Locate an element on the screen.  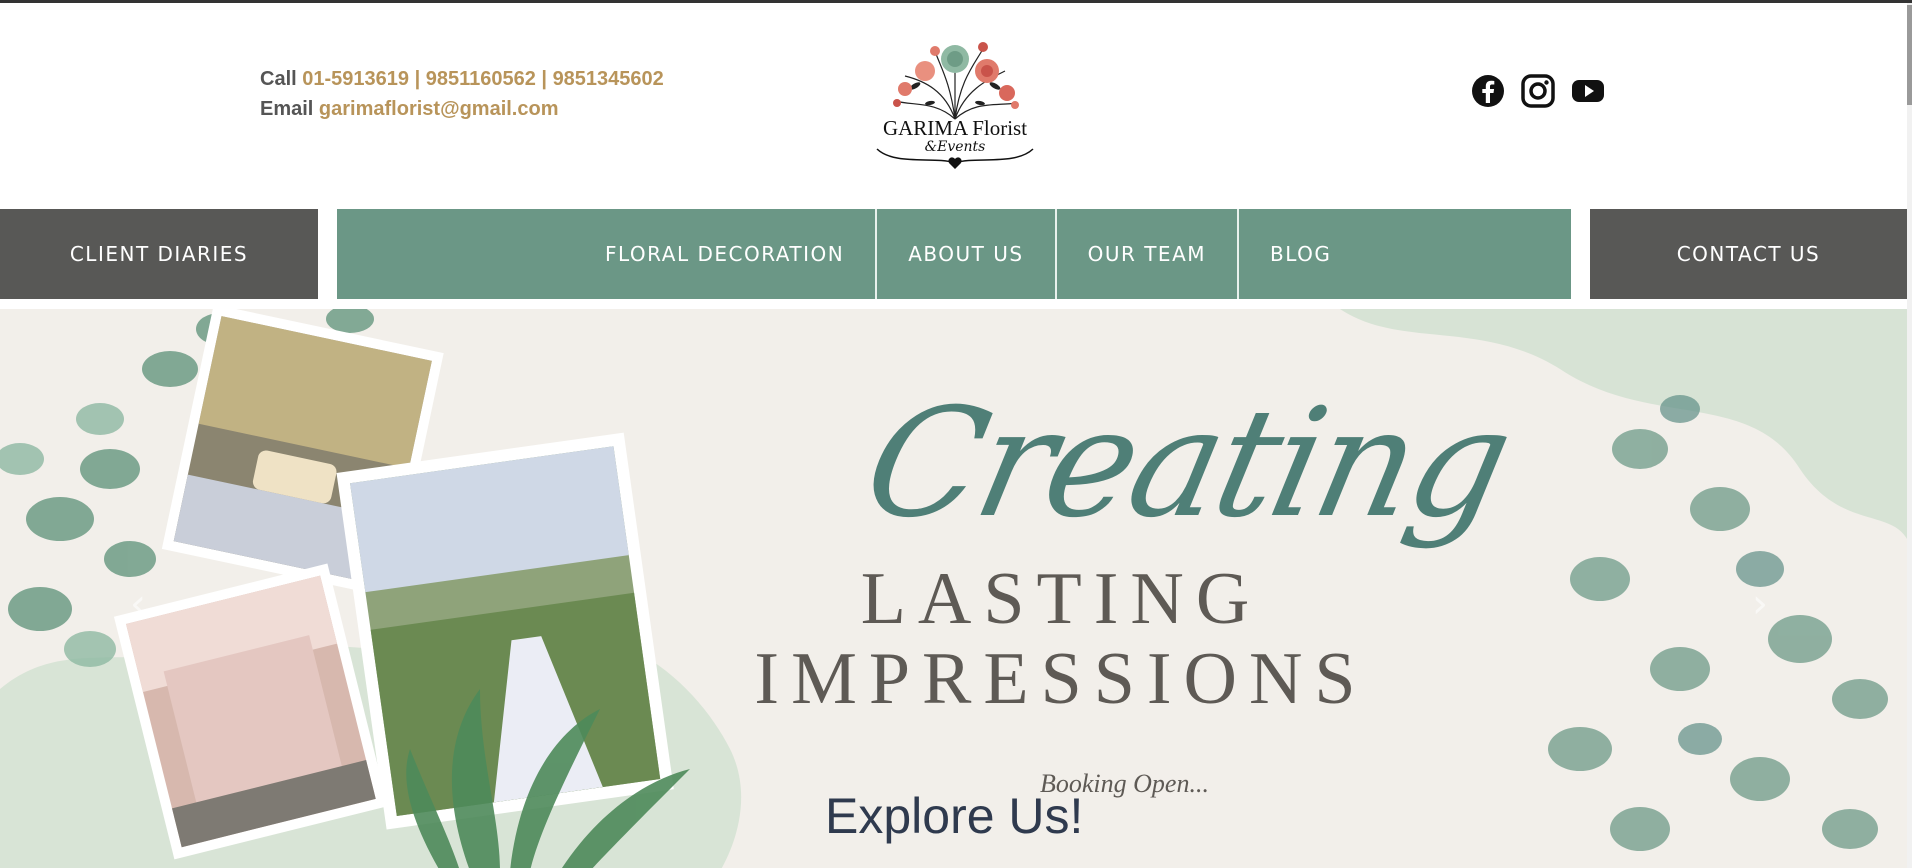
nav-our-team: OUR TEAM is located at coordinates (1145, 254).